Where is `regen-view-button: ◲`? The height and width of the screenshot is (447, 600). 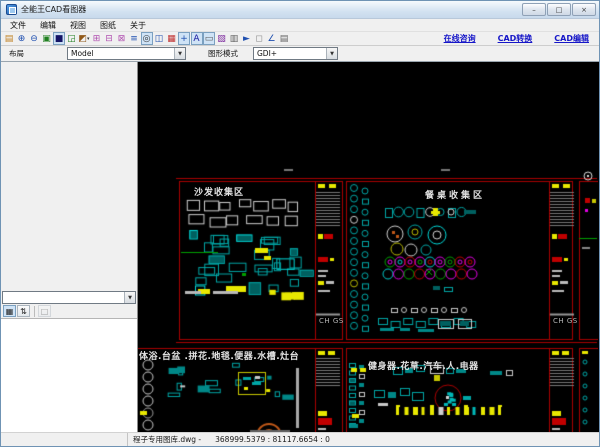
regen-view-button: ◲ is located at coordinates (72, 38).